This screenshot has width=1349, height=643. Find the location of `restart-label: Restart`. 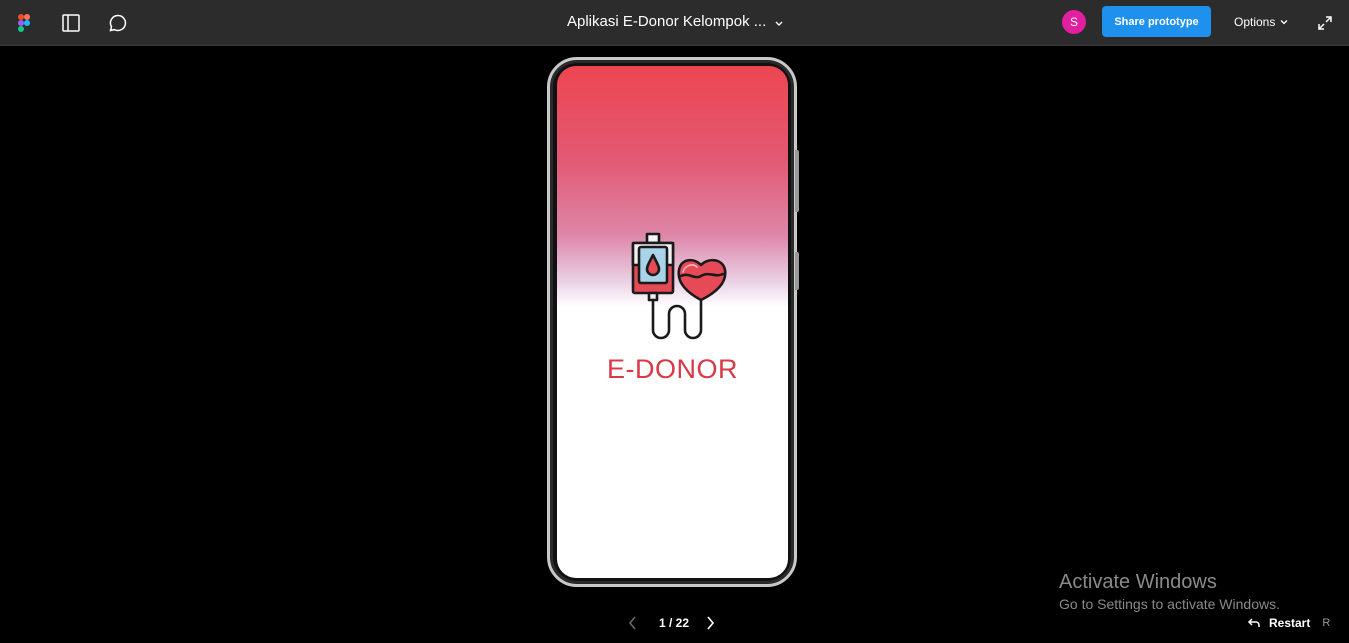

restart-label: Restart is located at coordinates (1290, 623).